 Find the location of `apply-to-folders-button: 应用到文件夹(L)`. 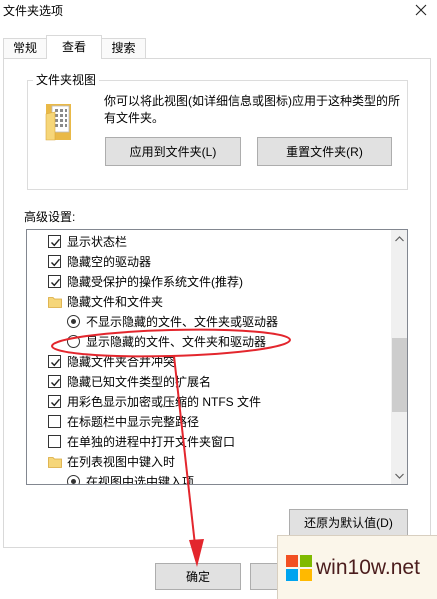

apply-to-folders-button: 应用到文件夹(L) is located at coordinates (173, 151).